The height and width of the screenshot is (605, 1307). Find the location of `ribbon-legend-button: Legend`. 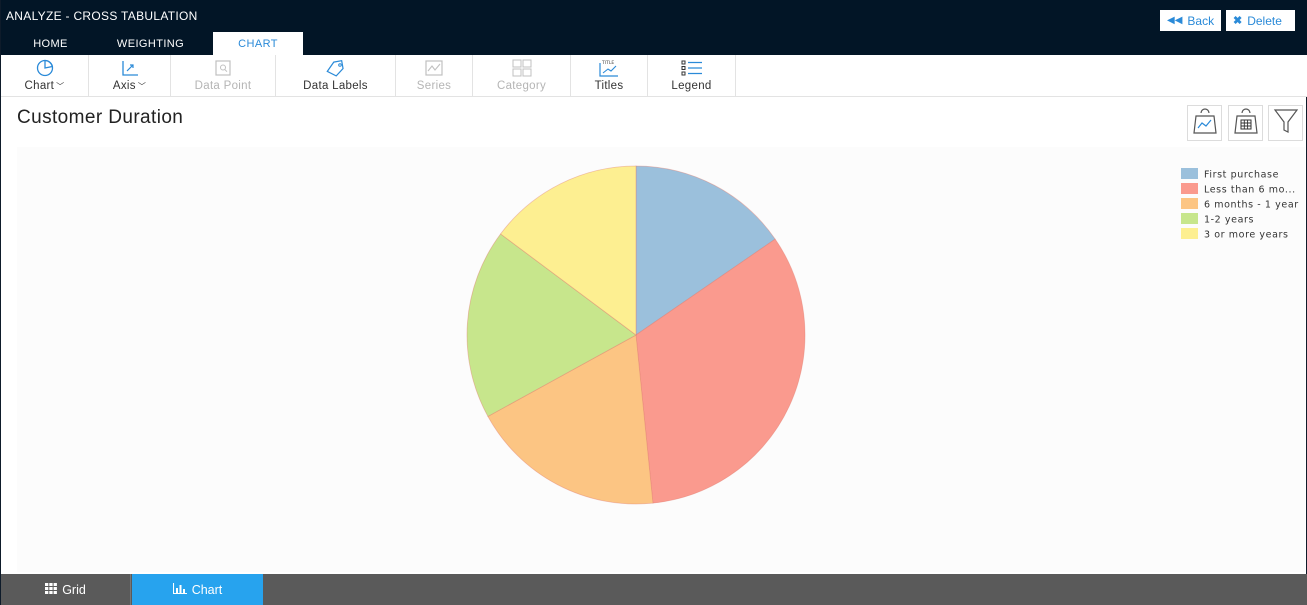

ribbon-legend-button: Legend is located at coordinates (692, 76).